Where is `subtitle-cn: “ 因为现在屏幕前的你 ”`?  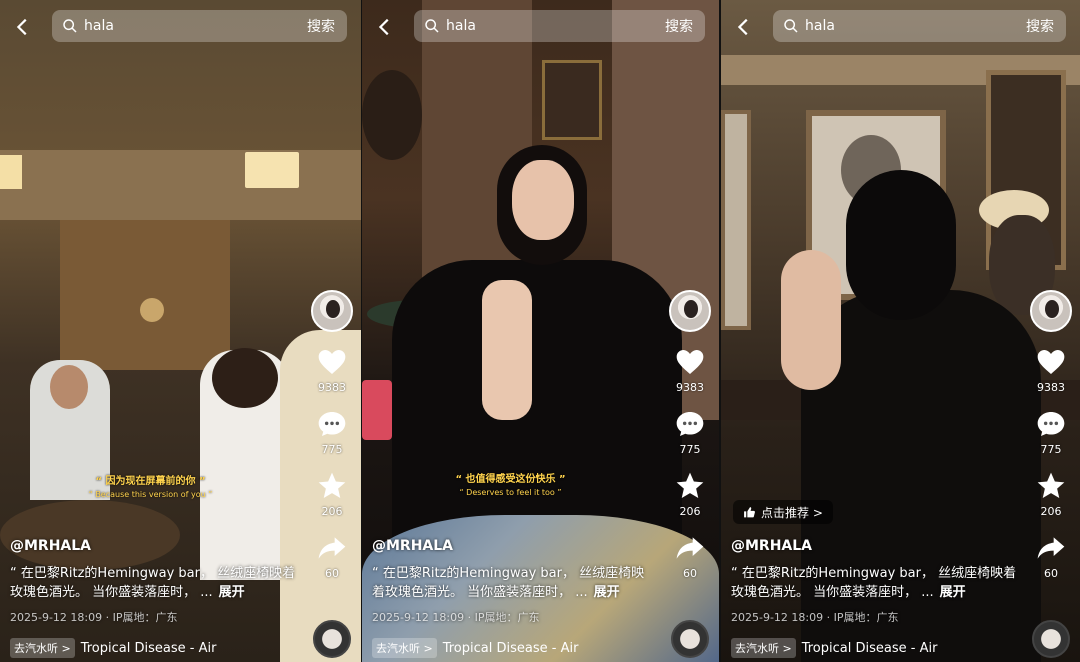
subtitle-cn: “ 因为现在屏幕前的你 ” is located at coordinates (150, 481).